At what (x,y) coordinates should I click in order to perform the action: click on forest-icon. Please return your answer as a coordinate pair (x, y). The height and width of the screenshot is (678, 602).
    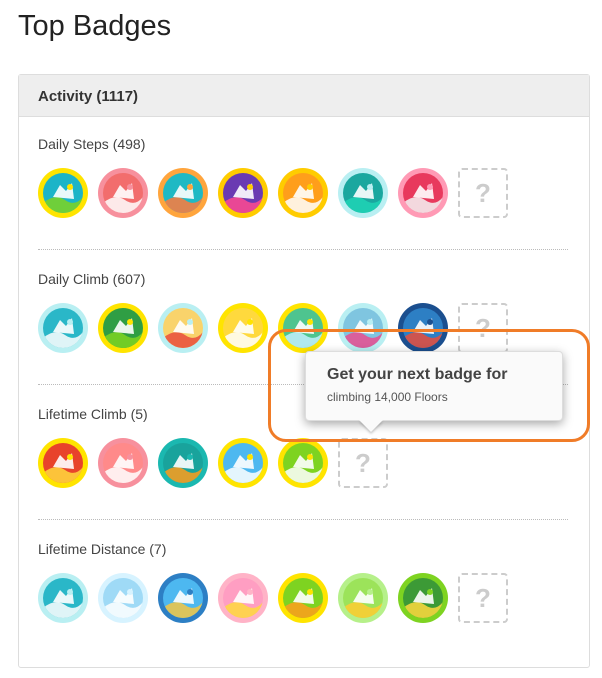
    Looking at the image, I should click on (123, 328).